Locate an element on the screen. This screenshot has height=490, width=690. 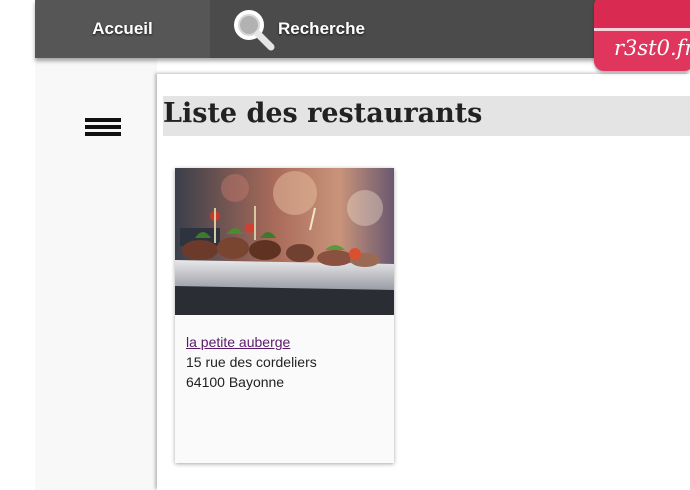
page-gutter is located at coordinates (17, 245).